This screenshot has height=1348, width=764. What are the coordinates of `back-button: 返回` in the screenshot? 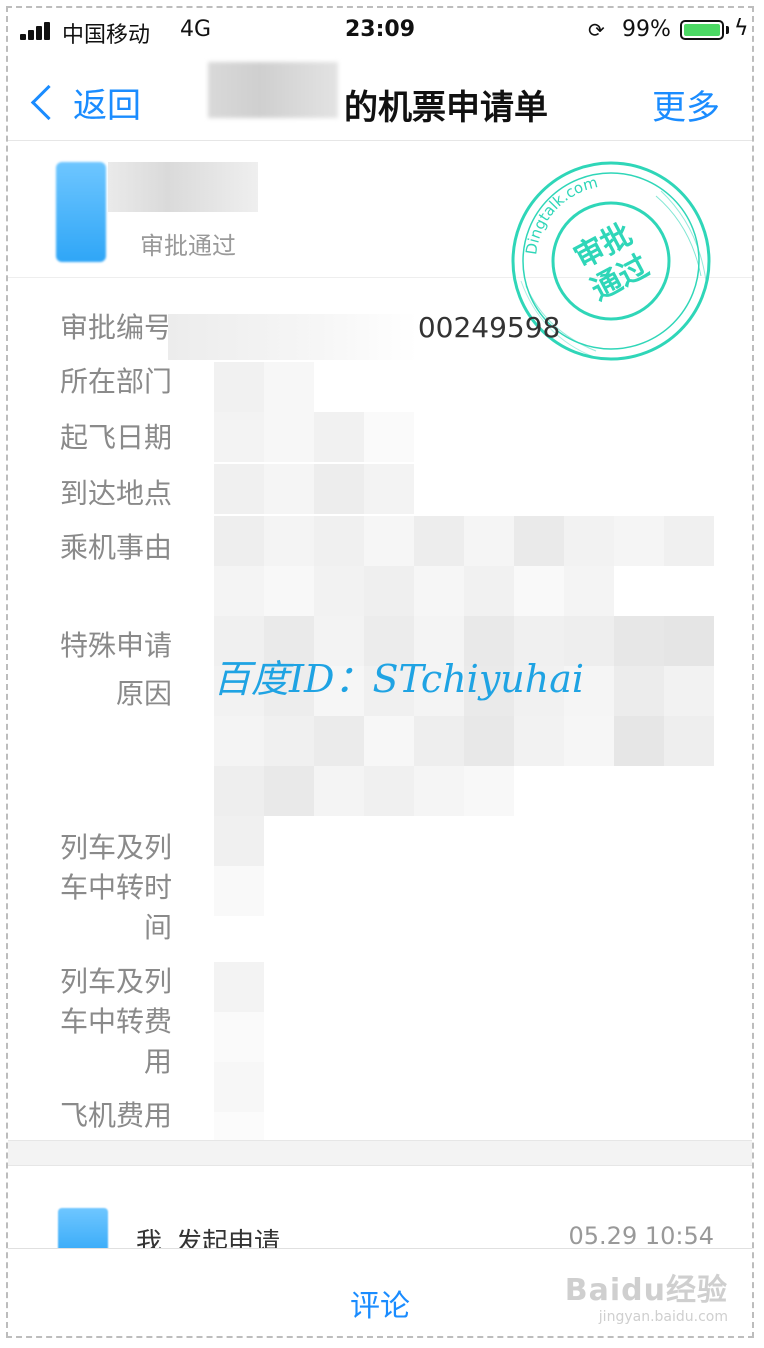 It's located at (84, 102).